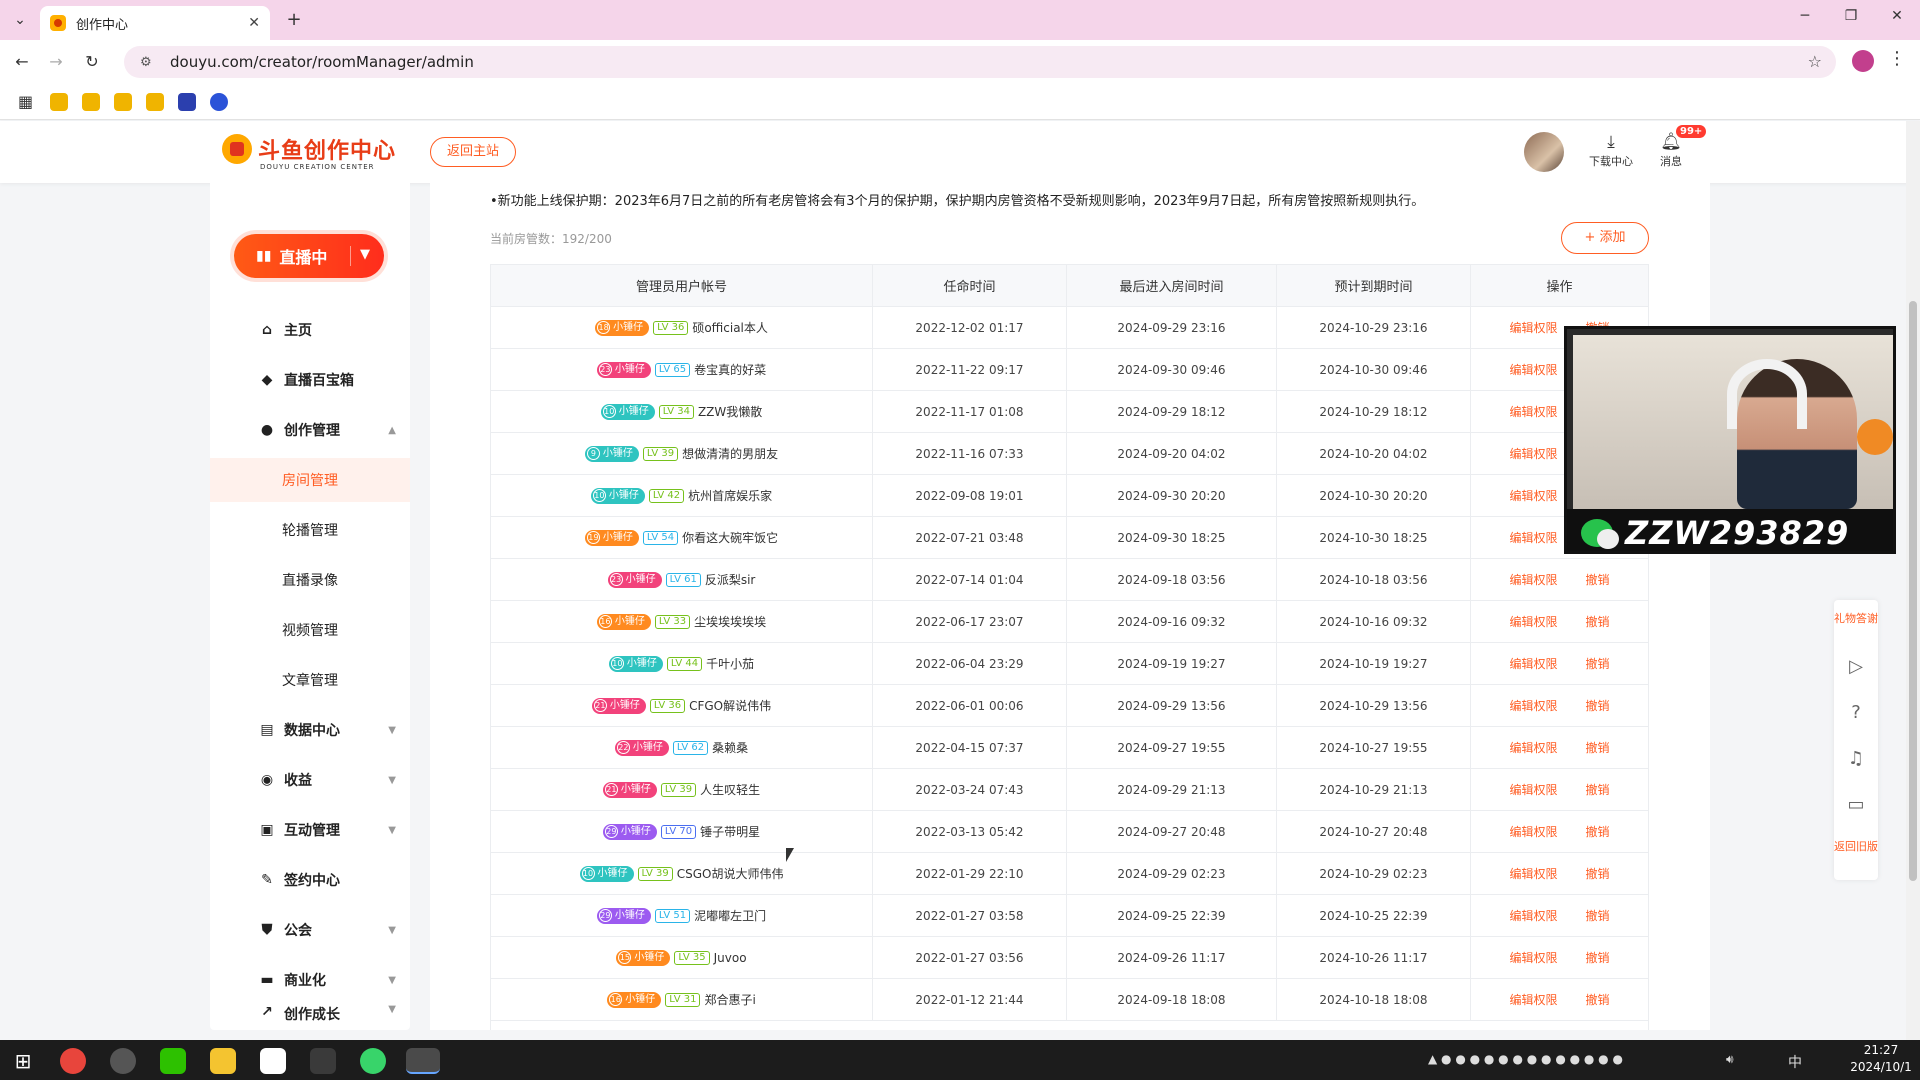 Image resolution: width=1920 pixels, height=1080 pixels. Describe the element at coordinates (254, 23) in the screenshot. I see `close-tab-icon: ✕` at that location.